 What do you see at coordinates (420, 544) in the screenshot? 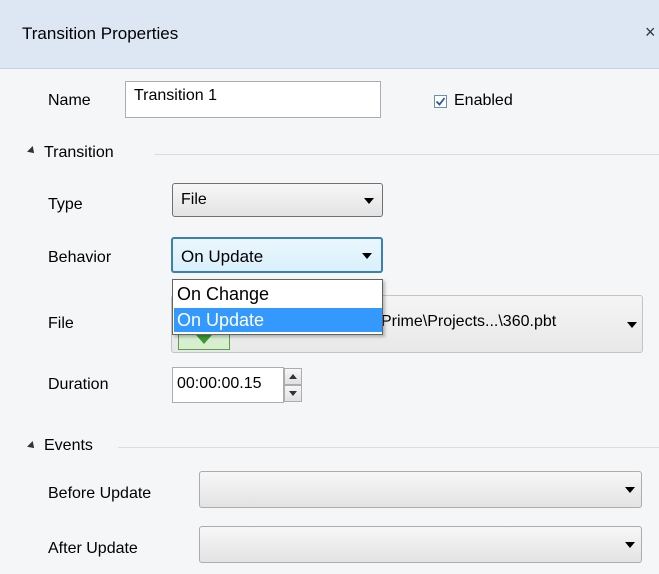
I see `after-update-dropdown` at bounding box center [420, 544].